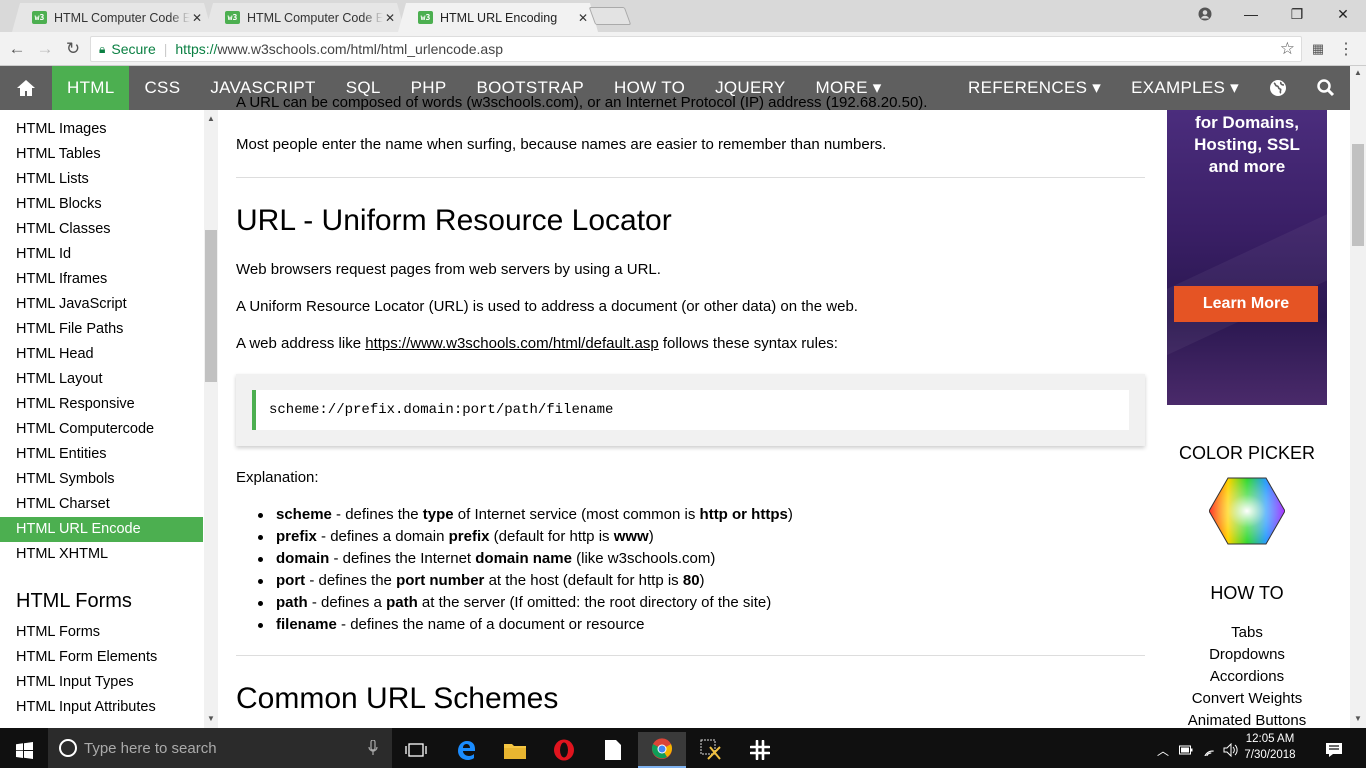 The image size is (1366, 768). What do you see at coordinates (1247, 720) in the screenshot?
I see `howto-link: Animated Buttons` at bounding box center [1247, 720].